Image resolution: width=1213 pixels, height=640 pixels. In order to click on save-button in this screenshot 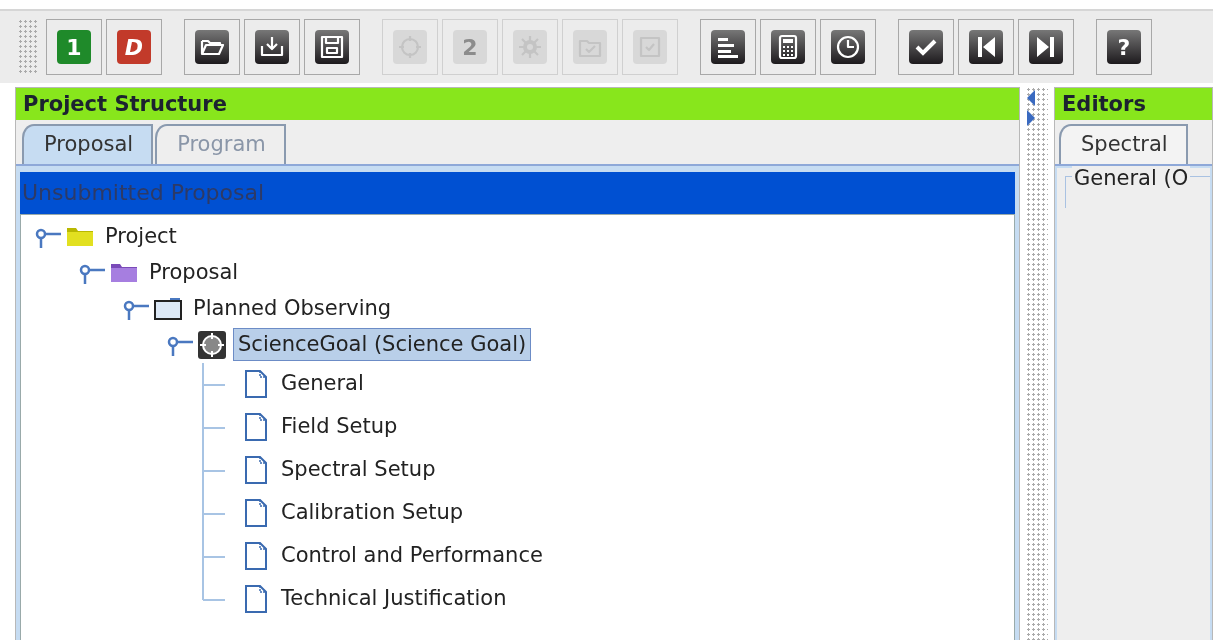, I will do `click(332, 47)`.